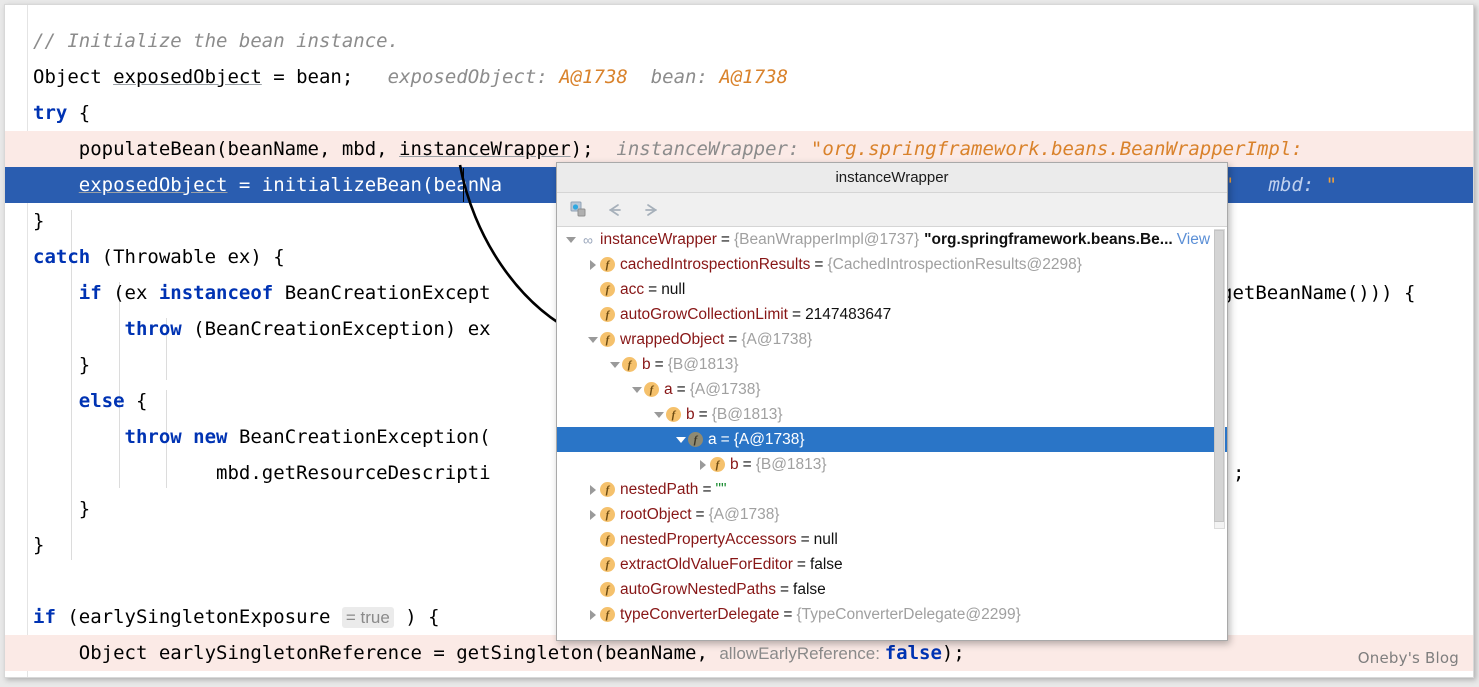 This screenshot has height=687, width=1479. I want to click on popup-title: instanceWrapper, so click(892, 178).